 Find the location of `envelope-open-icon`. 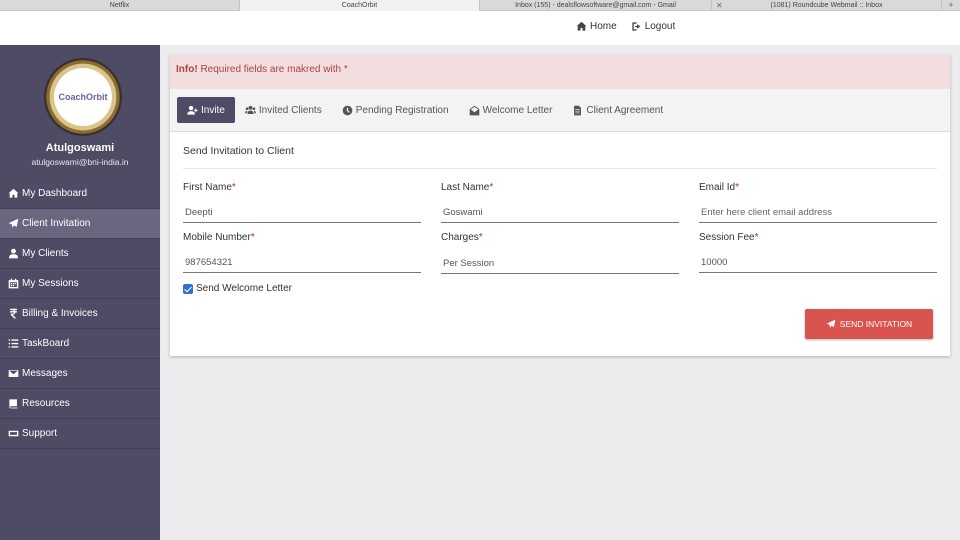

envelope-open-icon is located at coordinates (474, 110).